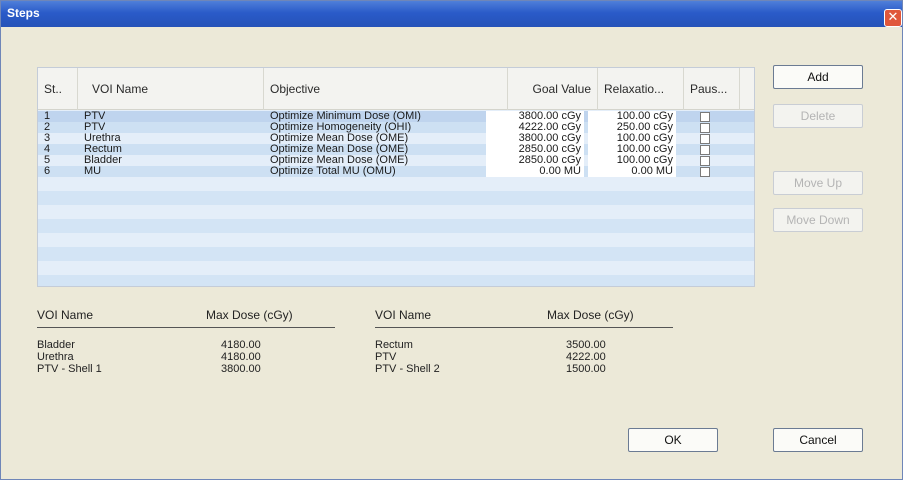 The height and width of the screenshot is (480, 903). What do you see at coordinates (451, 14) in the screenshot?
I see `title-bar: Steps ✕` at bounding box center [451, 14].